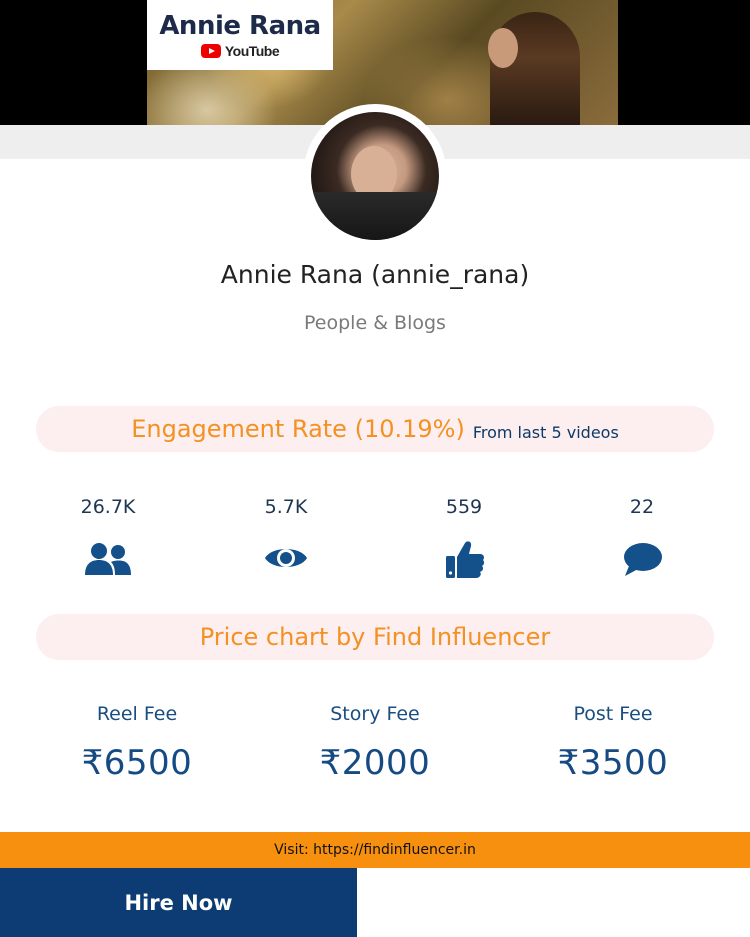 The height and width of the screenshot is (937, 750). What do you see at coordinates (298, 429) in the screenshot?
I see `engagement-rate-title: Engagement Rate (10.19%)` at bounding box center [298, 429].